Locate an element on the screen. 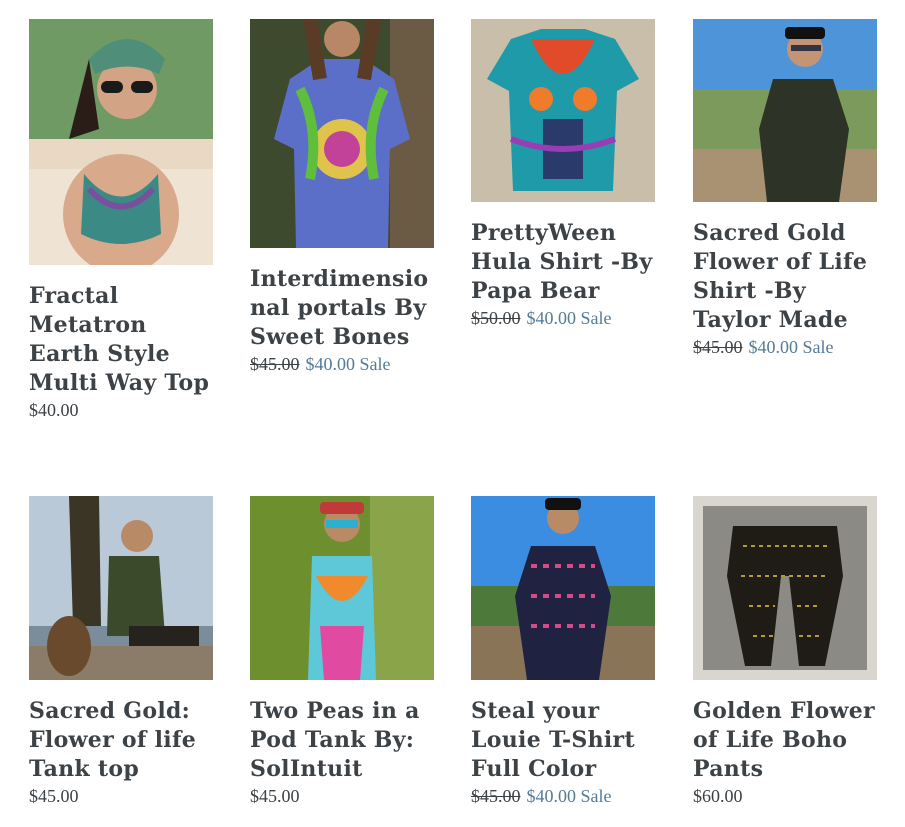 The height and width of the screenshot is (827, 905). product-price: $60.00 is located at coordinates (785, 796).